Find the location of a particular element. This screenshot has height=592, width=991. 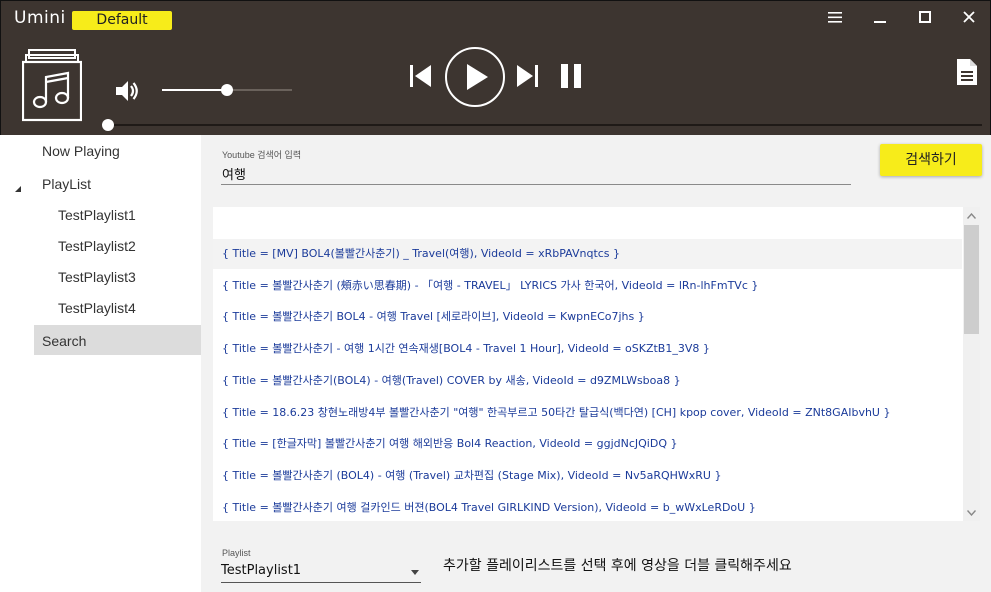

sidebar-item-testplaylist2: TestPlaylist2 is located at coordinates (97, 246).